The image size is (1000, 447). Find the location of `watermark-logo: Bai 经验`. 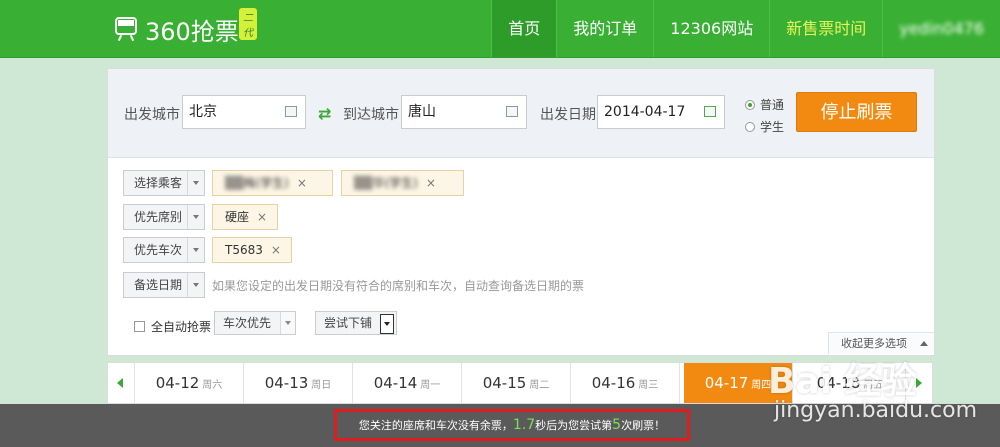

watermark-logo: Bai 经验 is located at coordinates (842, 381).